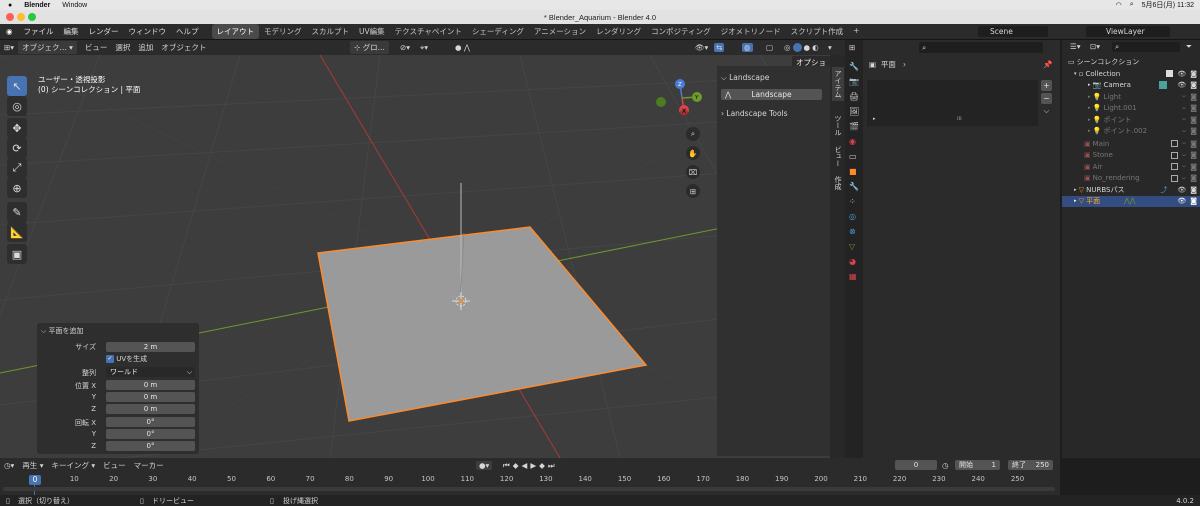  What do you see at coordinates (17, 168) in the screenshot?
I see `scale-tool: ⤢` at bounding box center [17, 168].